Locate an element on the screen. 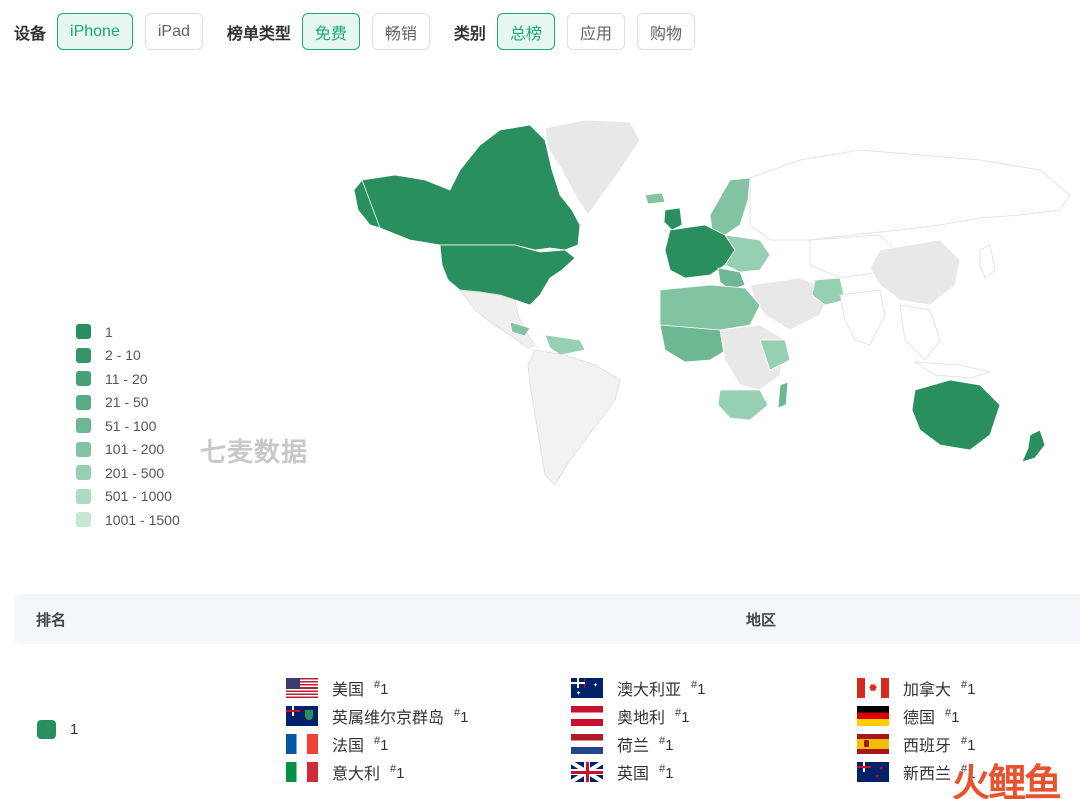  legend-label: 51 - 100 is located at coordinates (131, 425).